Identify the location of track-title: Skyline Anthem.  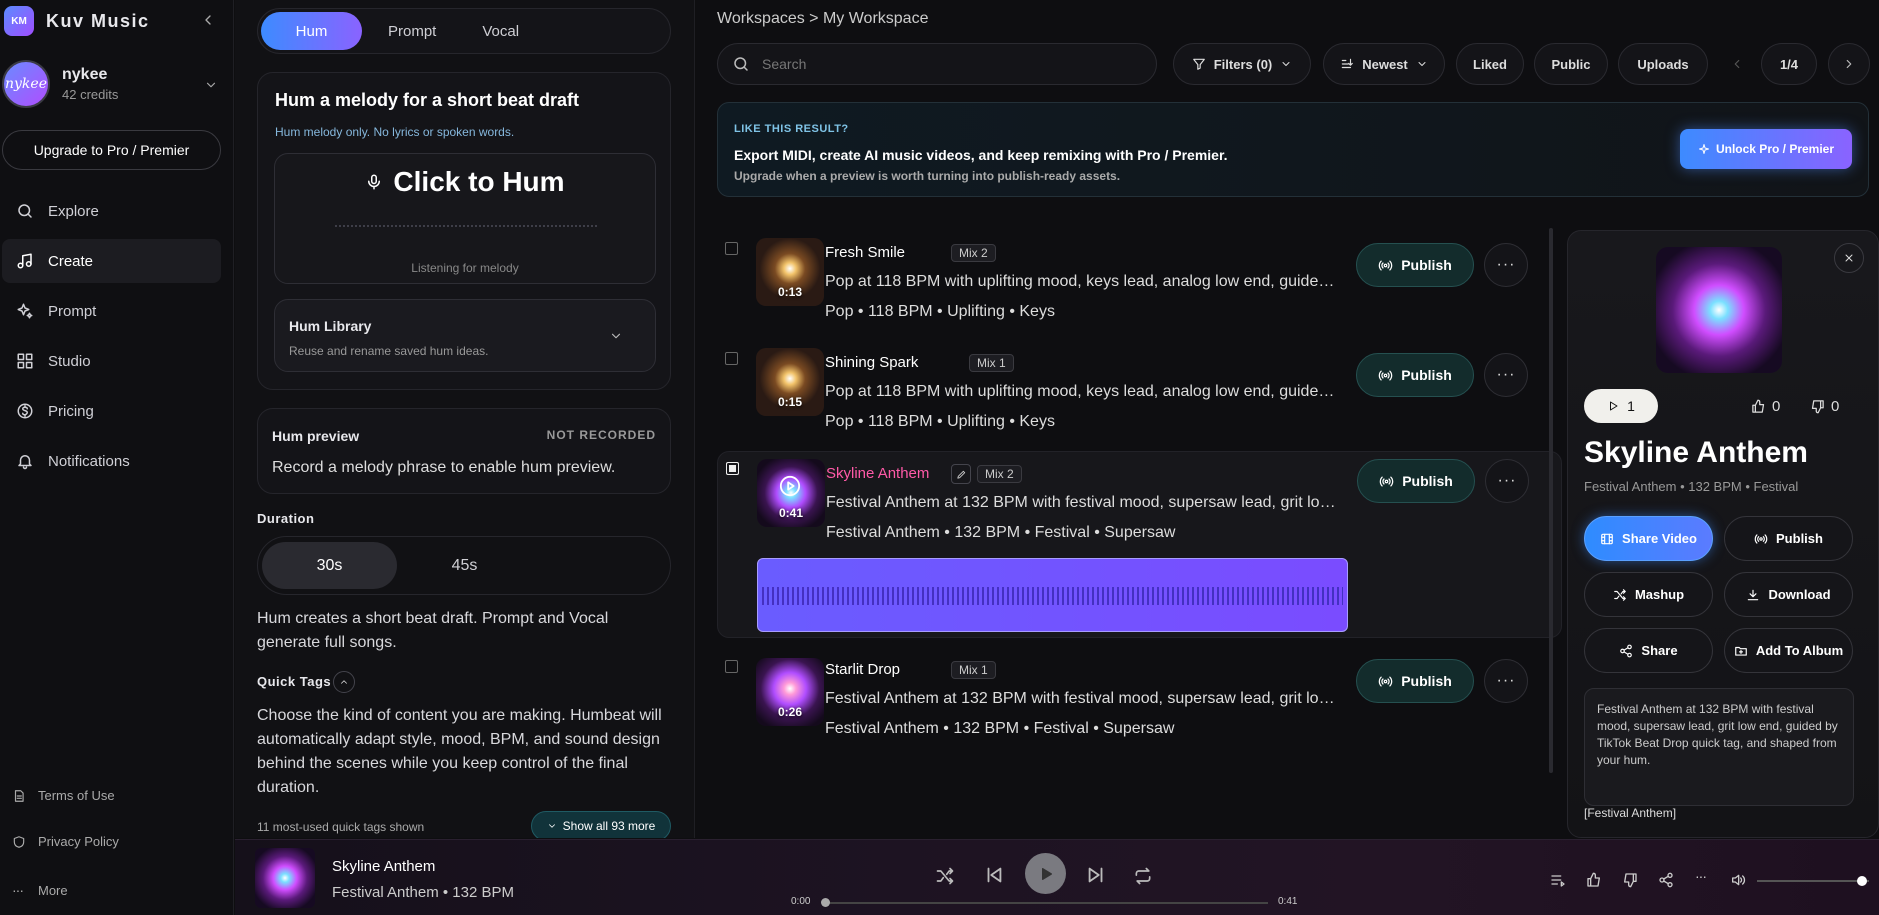
(877, 473).